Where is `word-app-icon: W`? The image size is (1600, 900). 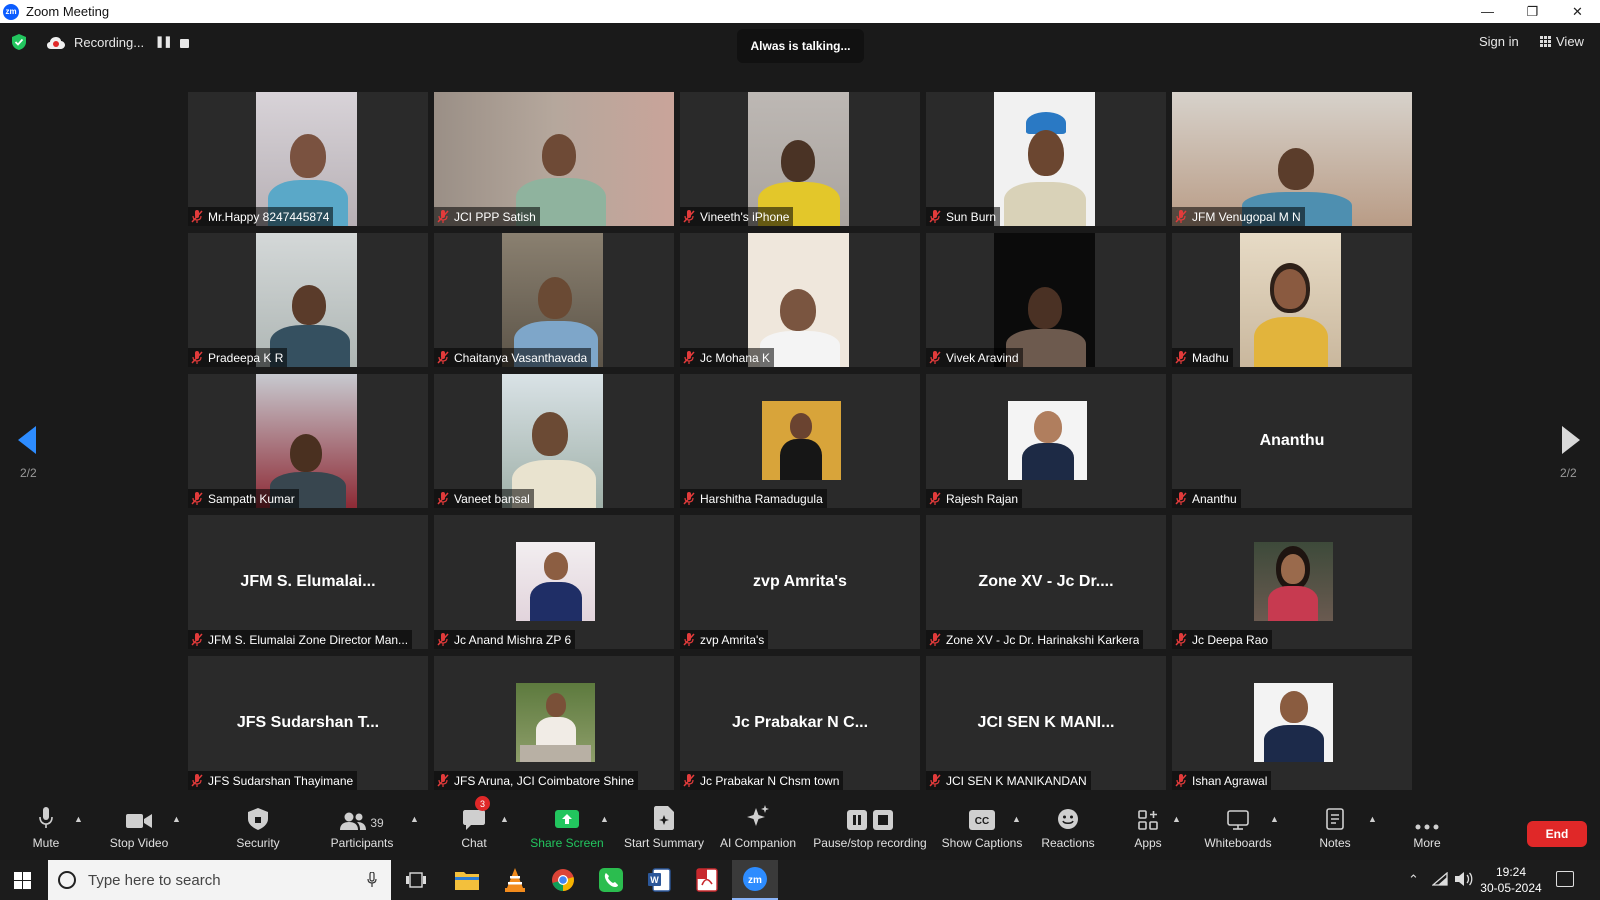
word-app-icon: W is located at coordinates (659, 880).